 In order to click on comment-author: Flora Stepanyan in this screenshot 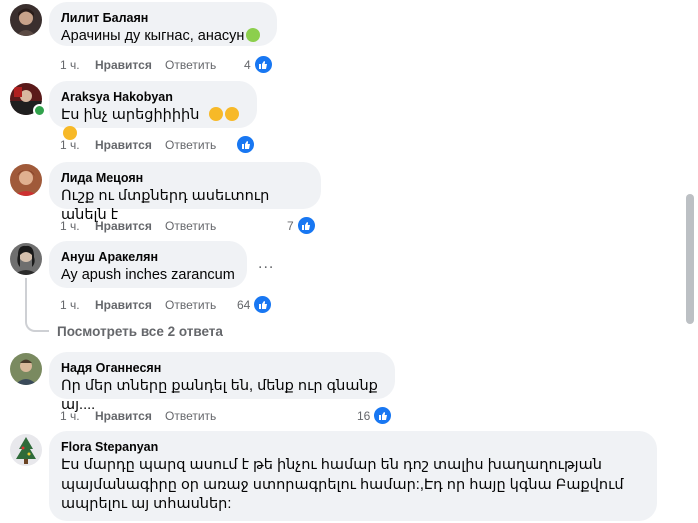, I will do `click(353, 447)`.